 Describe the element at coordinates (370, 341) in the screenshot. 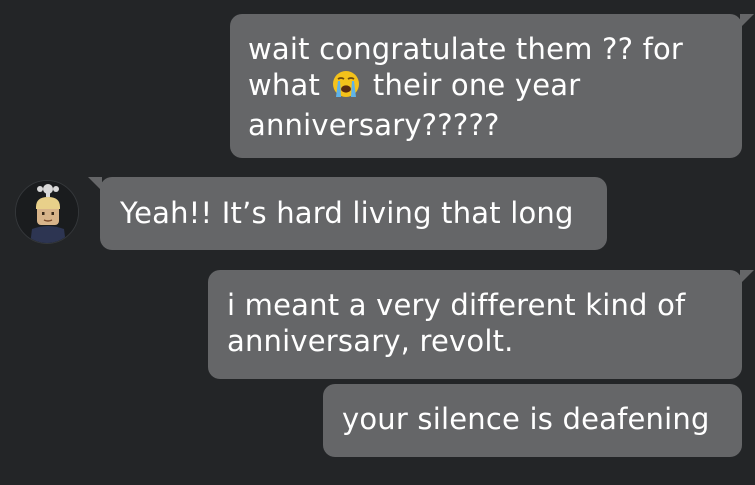

I see `message-text-line: anniversary, revolt.` at that location.